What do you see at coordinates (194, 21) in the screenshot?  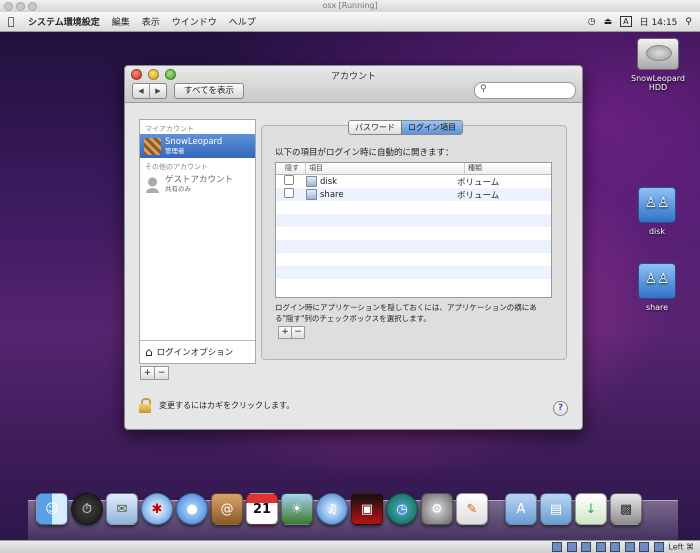 I see `menu-window: ウインドウ` at bounding box center [194, 21].